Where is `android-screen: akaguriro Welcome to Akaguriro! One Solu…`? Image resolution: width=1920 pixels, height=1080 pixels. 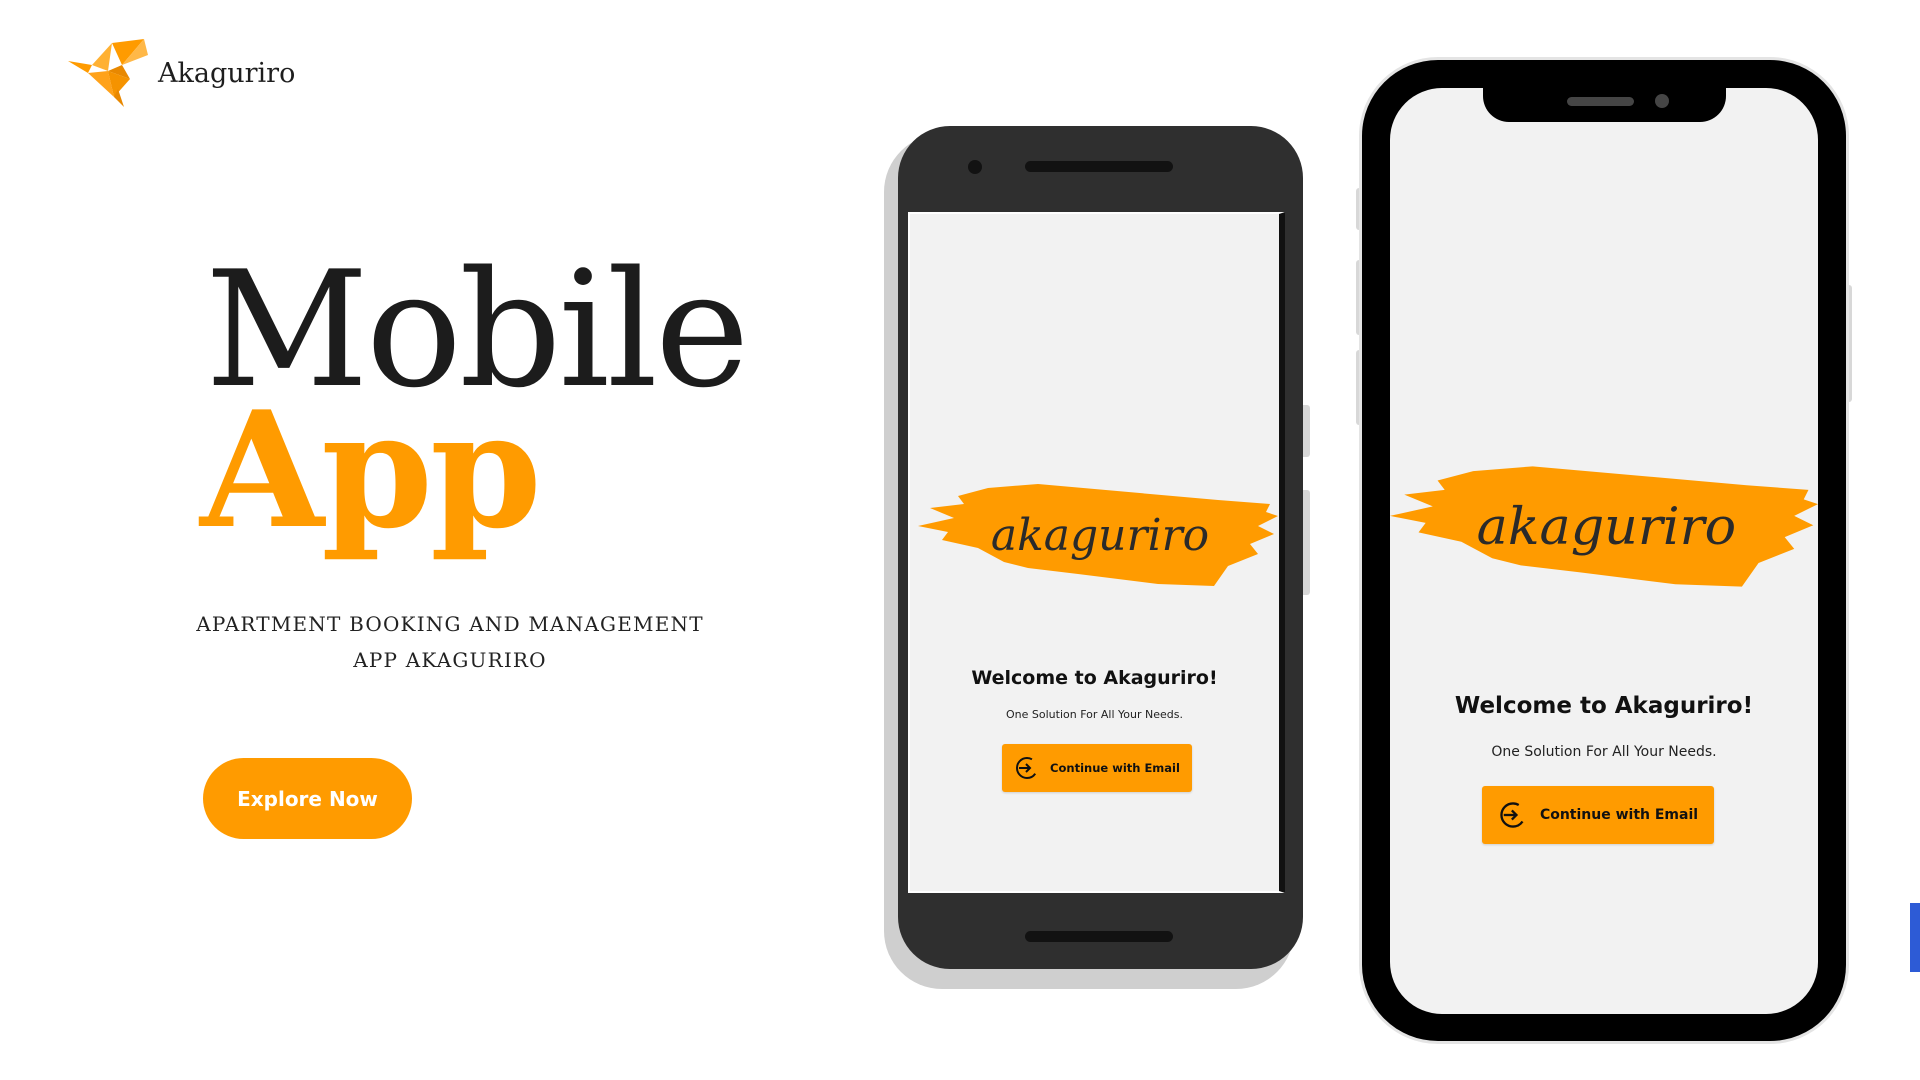 android-screen: akaguriro Welcome to Akaguriro! One Solu… is located at coordinates (1096, 552).